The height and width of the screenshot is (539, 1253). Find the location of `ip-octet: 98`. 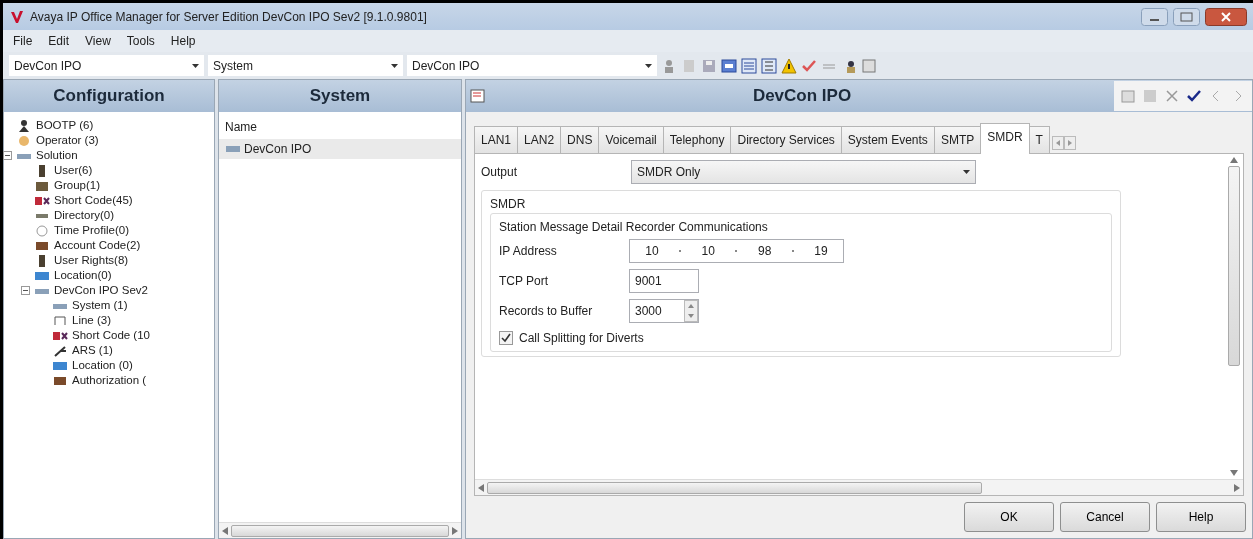

ip-octet: 98 is located at coordinates (764, 251).